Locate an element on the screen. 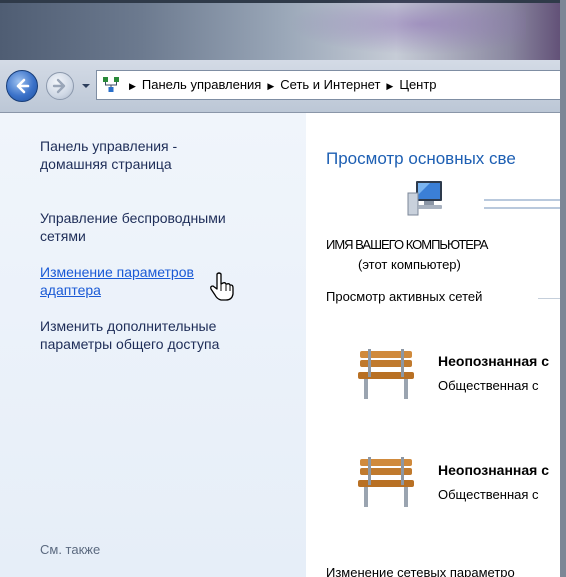 The width and height of the screenshot is (566, 577). back-arrow-icon is located at coordinates (23, 86).